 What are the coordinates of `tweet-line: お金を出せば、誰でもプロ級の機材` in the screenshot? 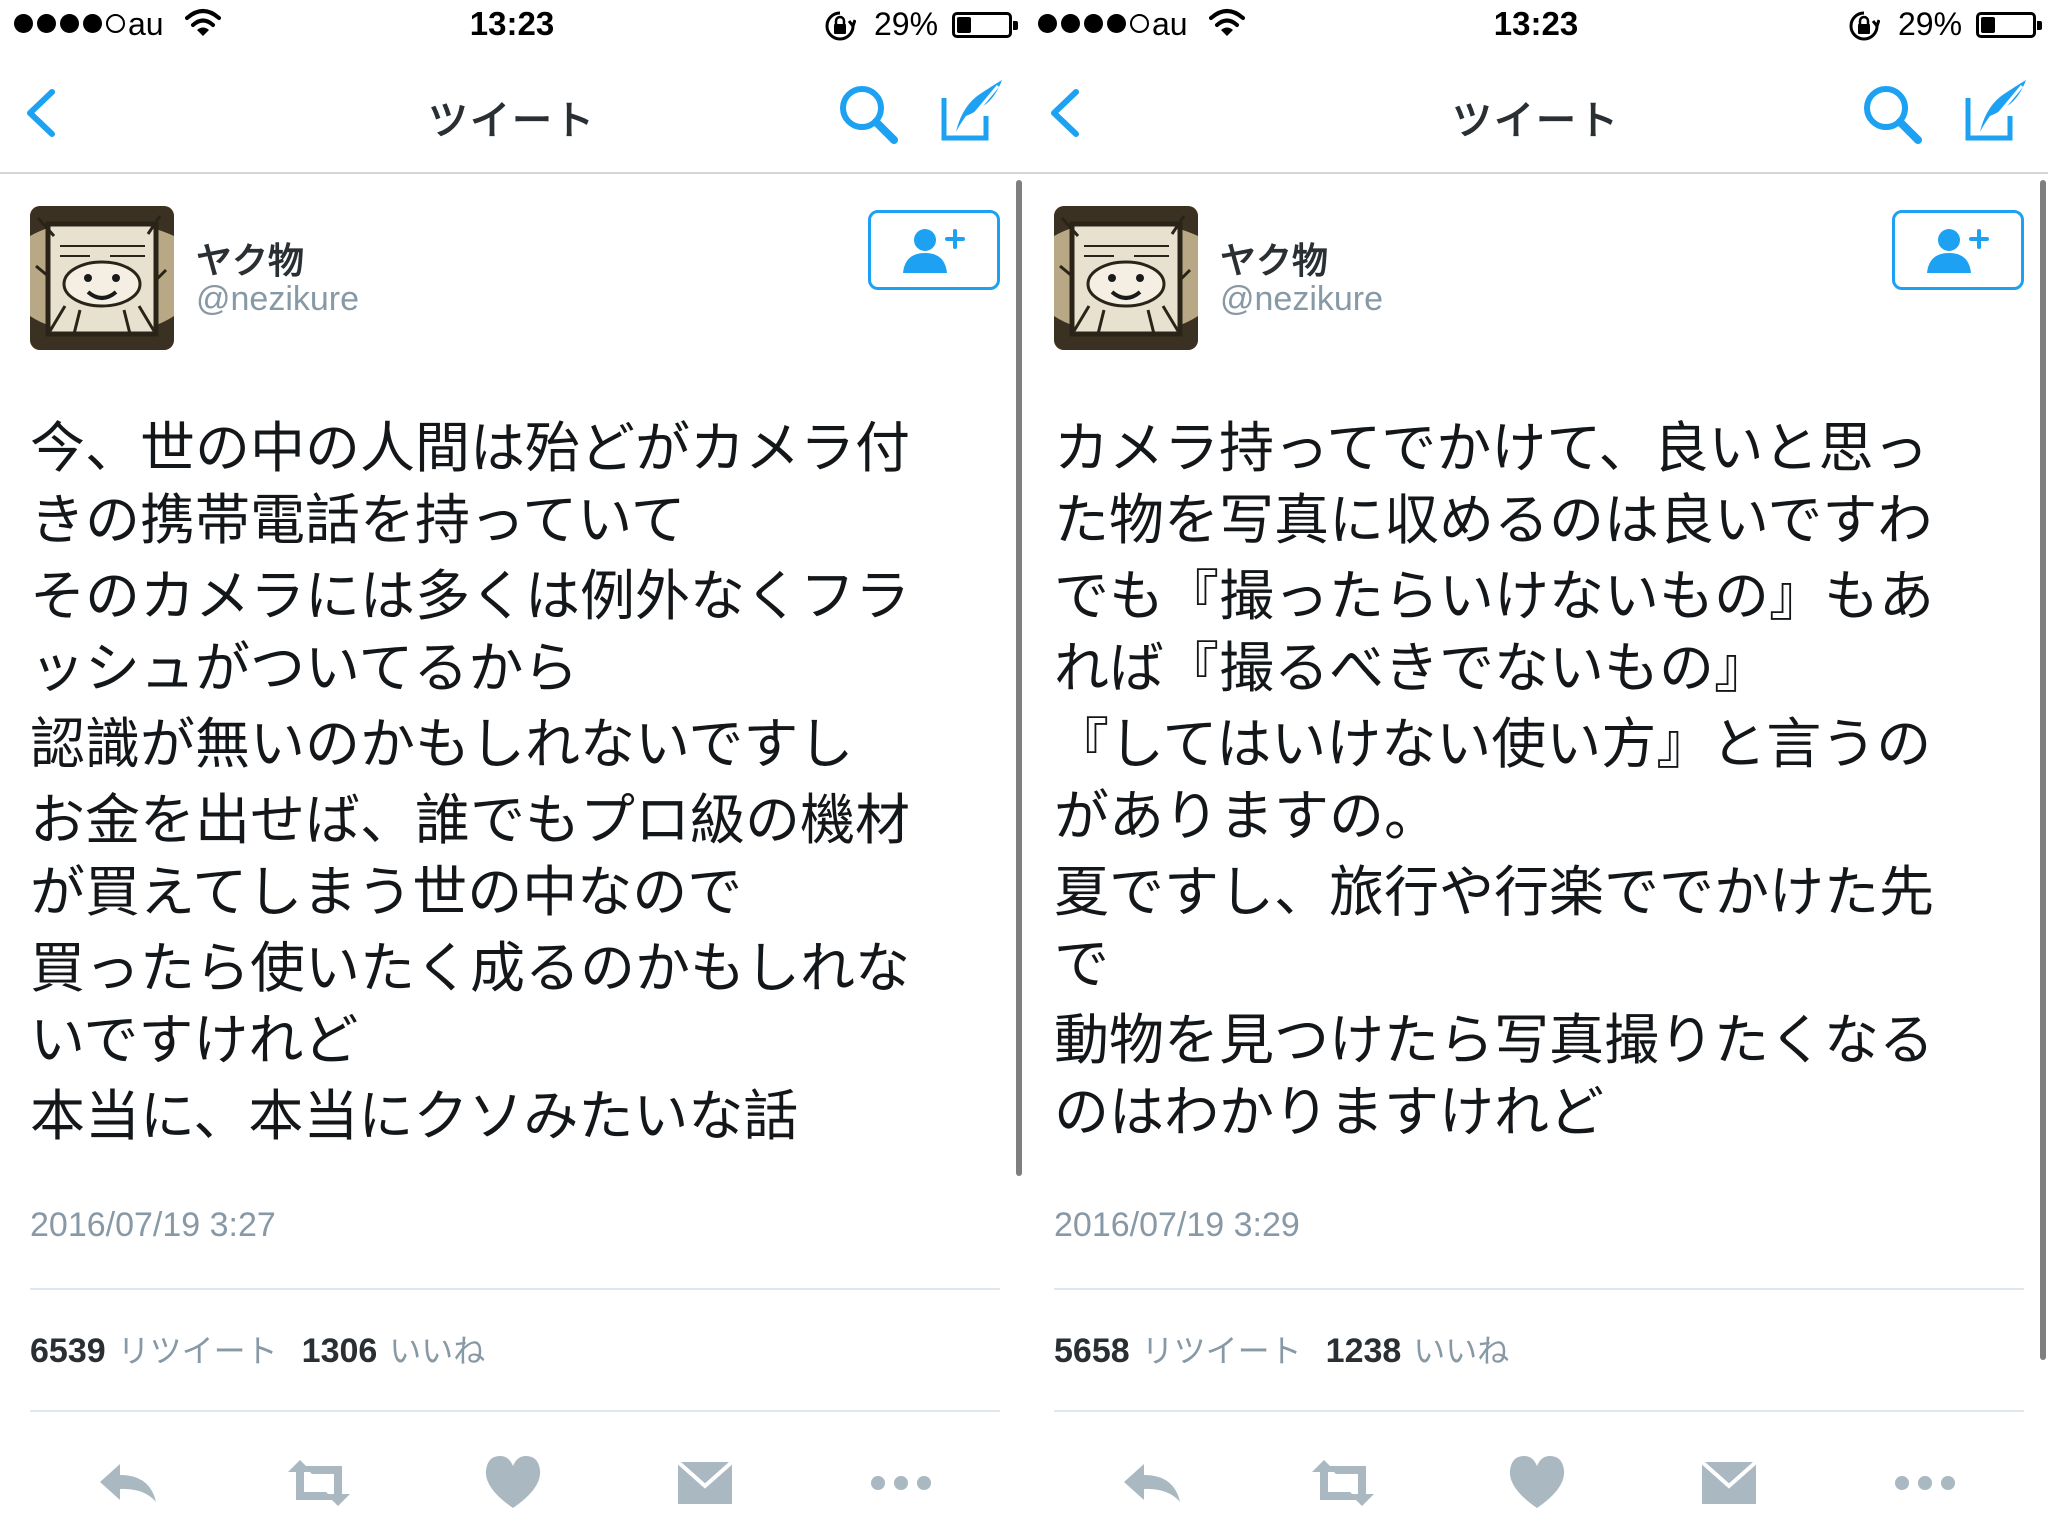 It's located at (470, 820).